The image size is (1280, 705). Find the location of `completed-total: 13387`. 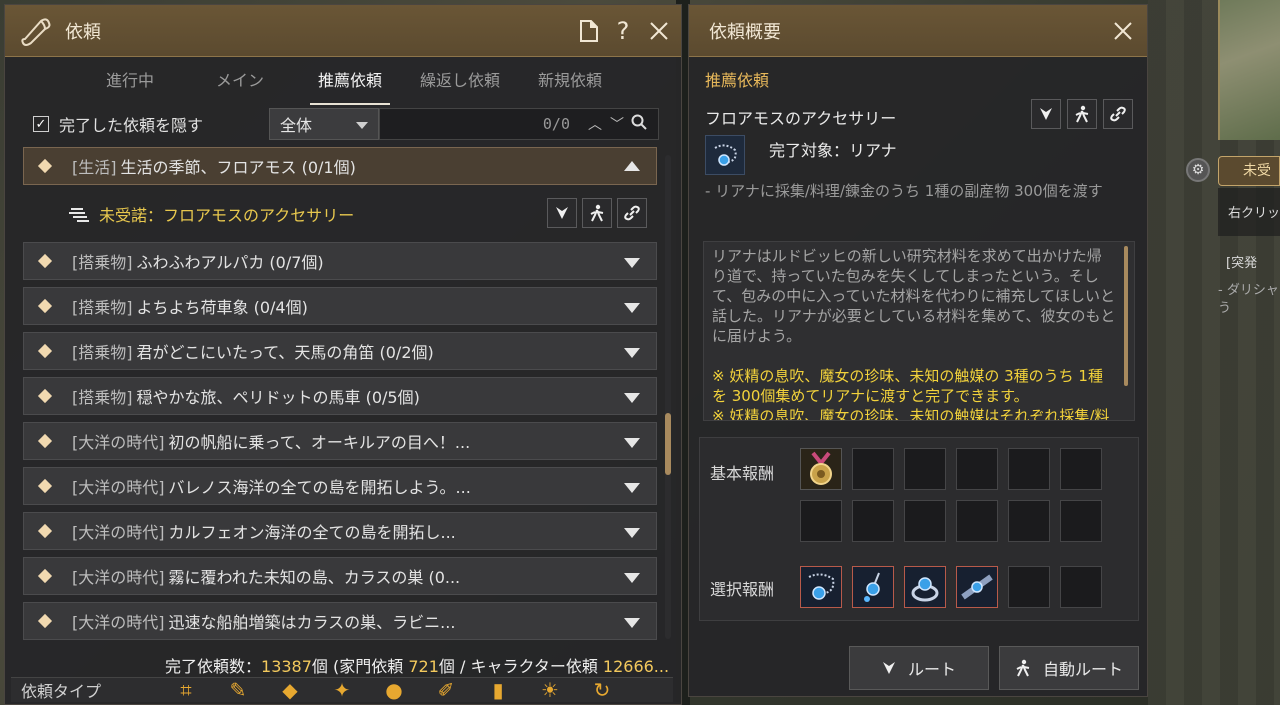

completed-total: 13387 is located at coordinates (286, 666).